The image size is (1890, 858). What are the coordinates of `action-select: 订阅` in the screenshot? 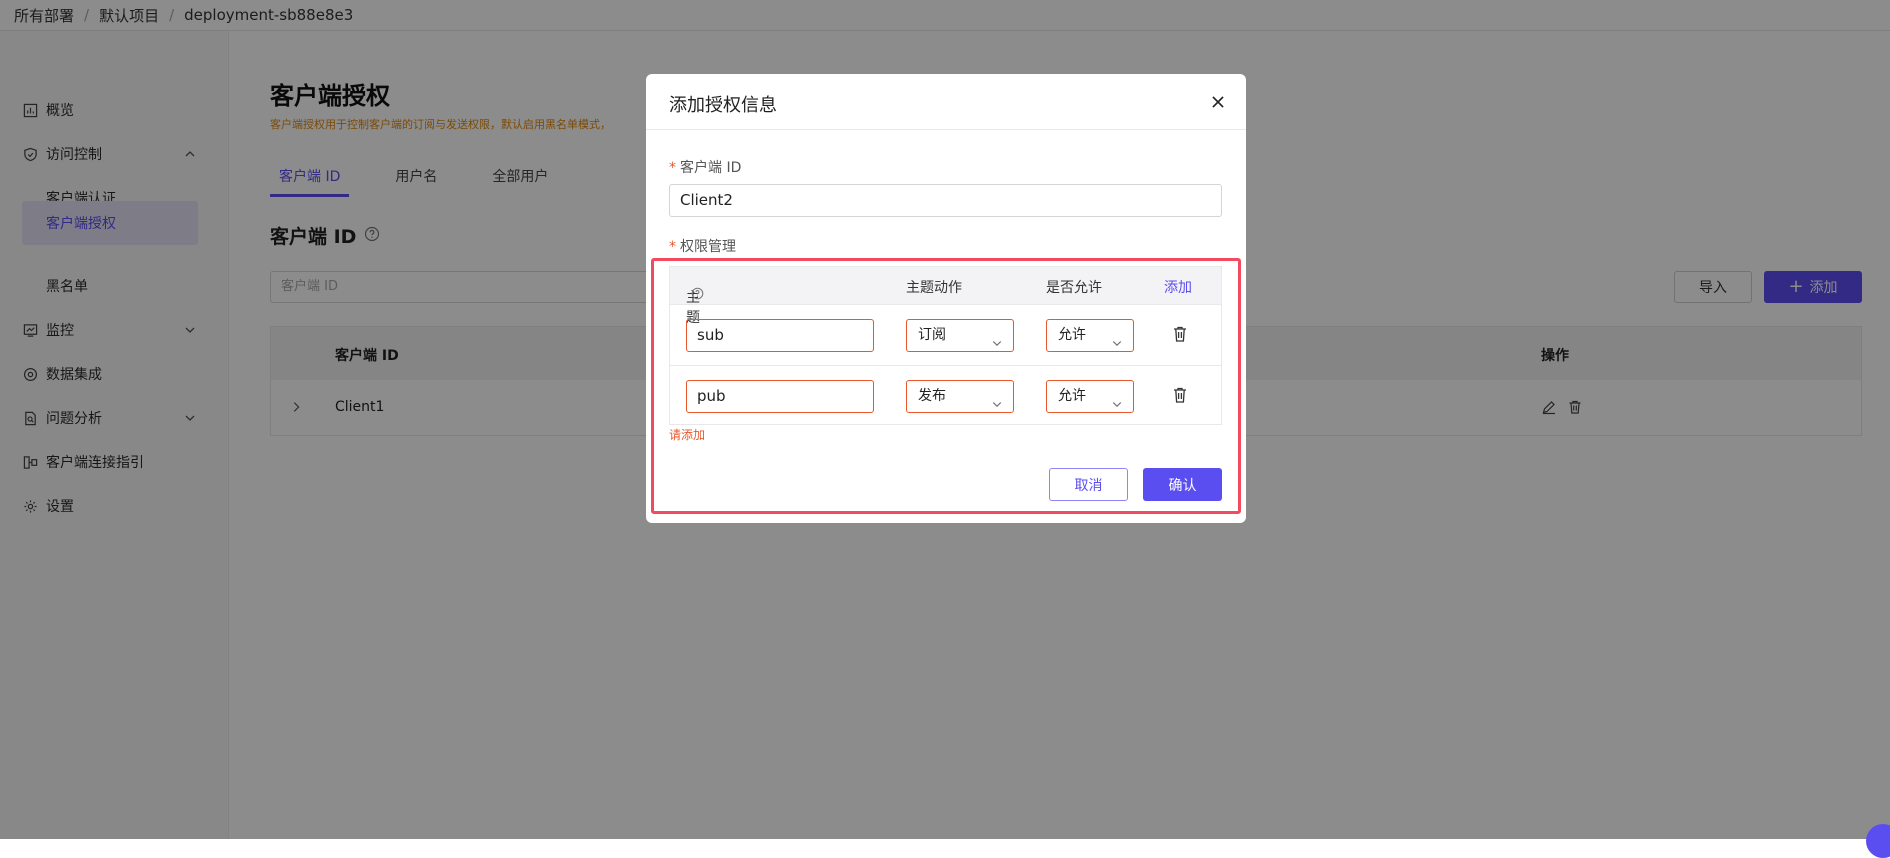 It's located at (960, 335).